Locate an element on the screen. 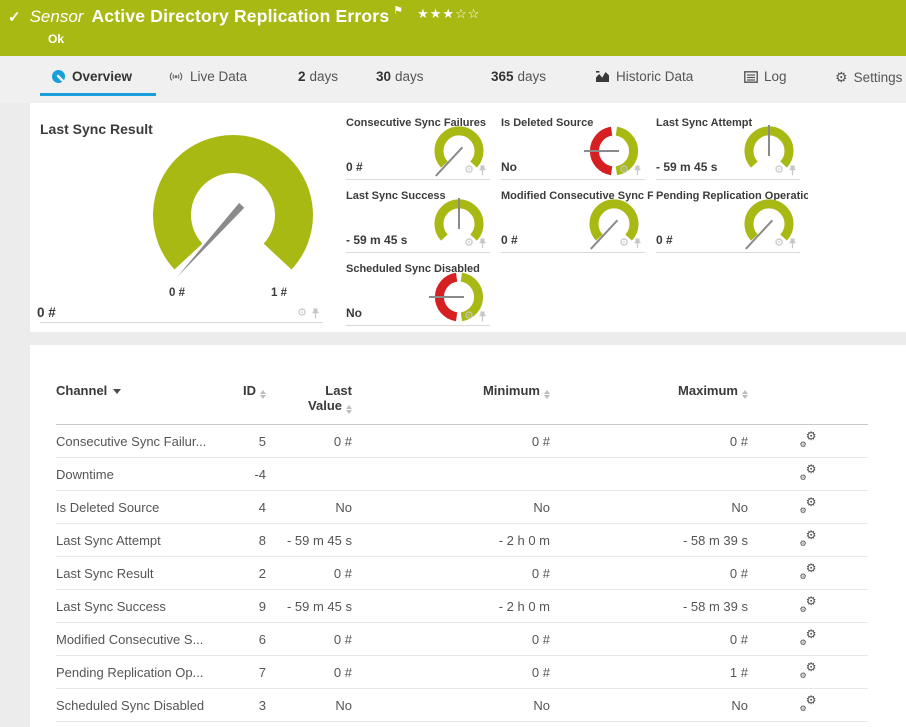 The width and height of the screenshot is (906, 727). column-header-channel: Channel is located at coordinates (132, 404).